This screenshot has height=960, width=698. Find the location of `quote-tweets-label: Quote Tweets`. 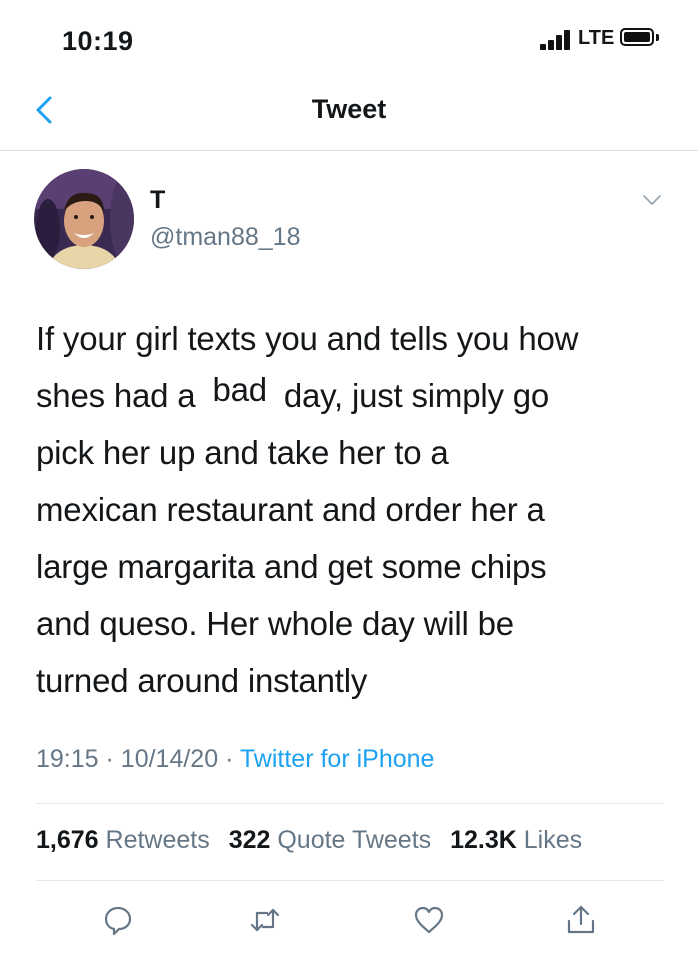

quote-tweets-label: Quote Tweets is located at coordinates (354, 840).